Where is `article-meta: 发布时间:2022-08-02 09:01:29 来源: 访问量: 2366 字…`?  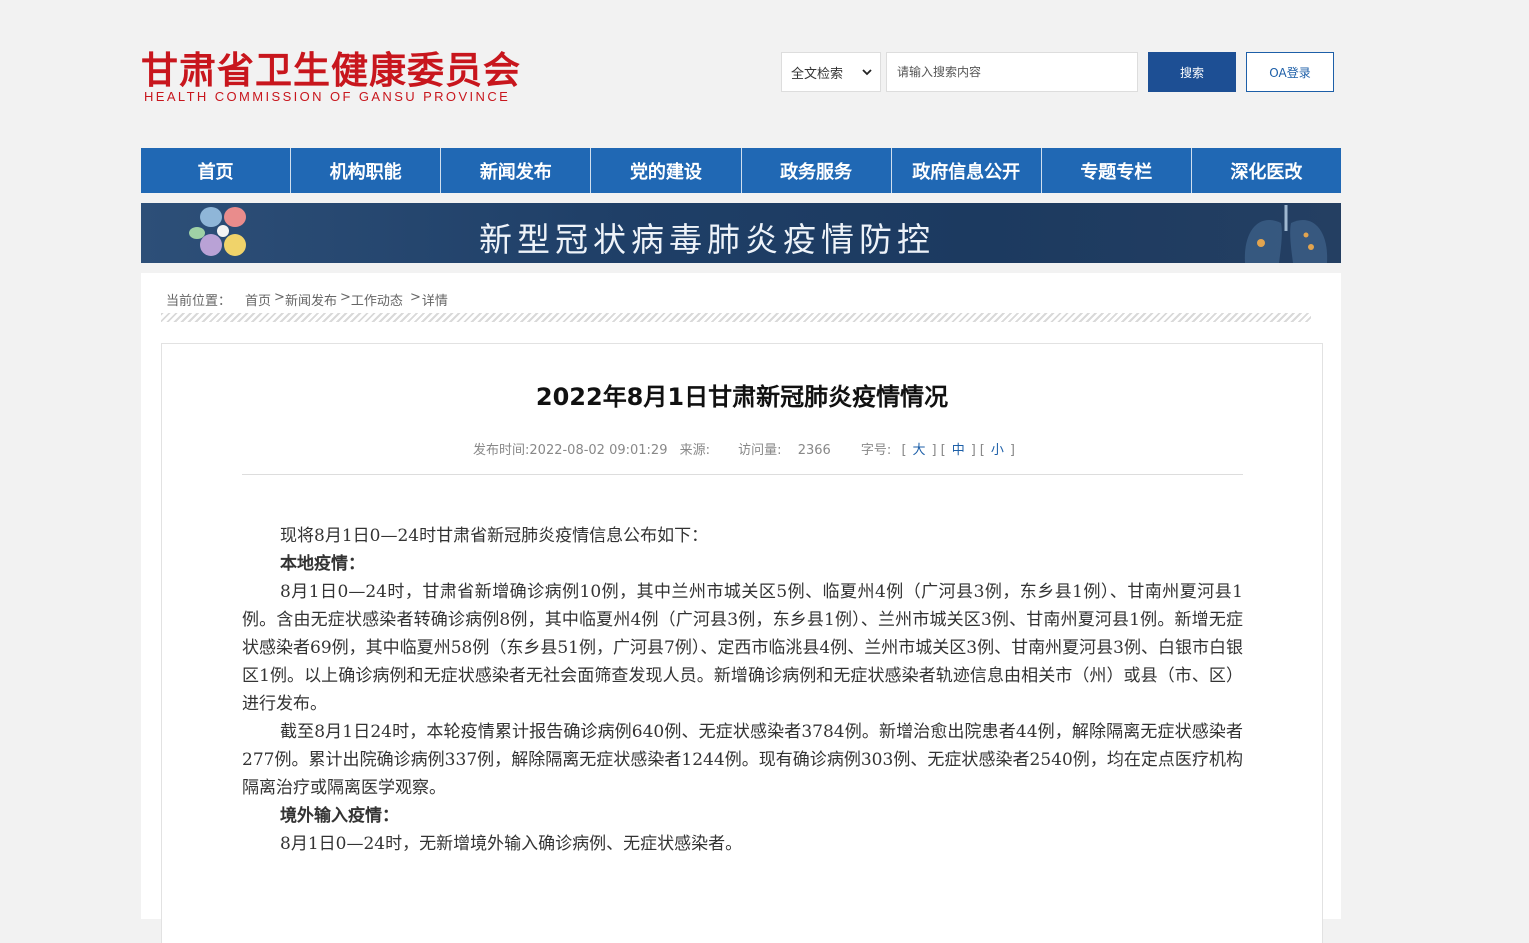
article-meta: 发布时间:2022-08-02 09:01:29 来源: 访问量: 2366 字… is located at coordinates (744, 450).